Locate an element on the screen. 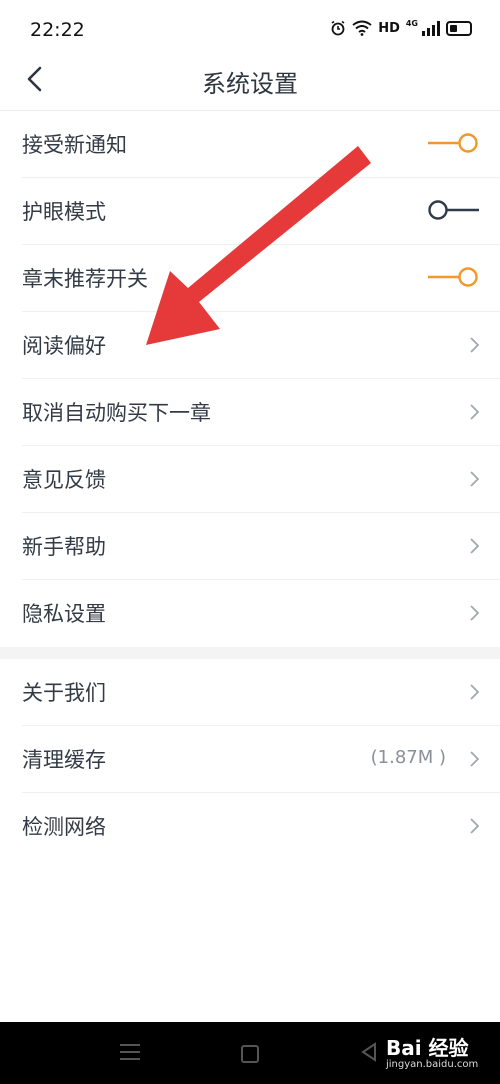  setting-label: 新手帮助 is located at coordinates (64, 547).